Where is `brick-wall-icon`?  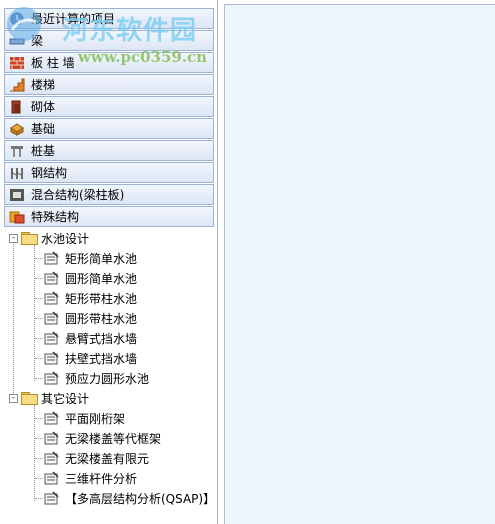
brick-wall-icon is located at coordinates (17, 63).